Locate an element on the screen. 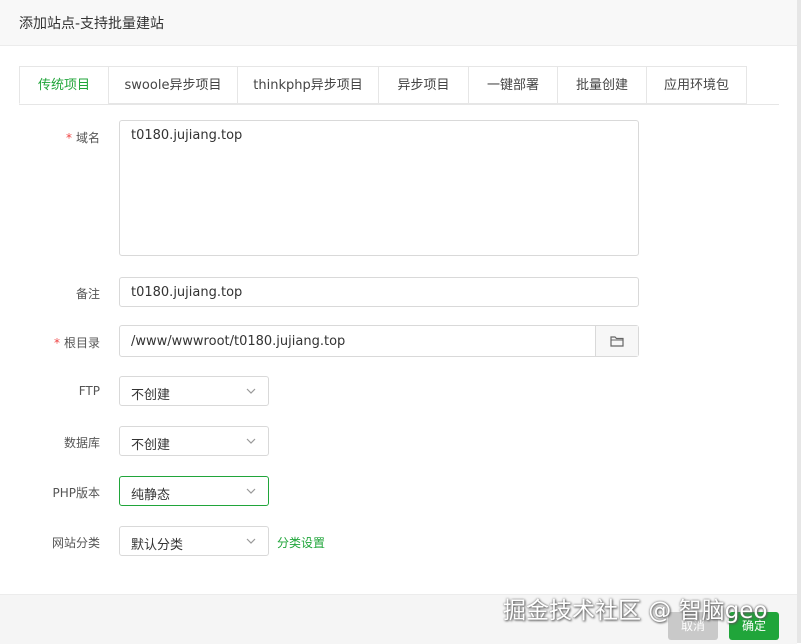 The width and height of the screenshot is (801, 644). database-value: 不创建 is located at coordinates (151, 445).